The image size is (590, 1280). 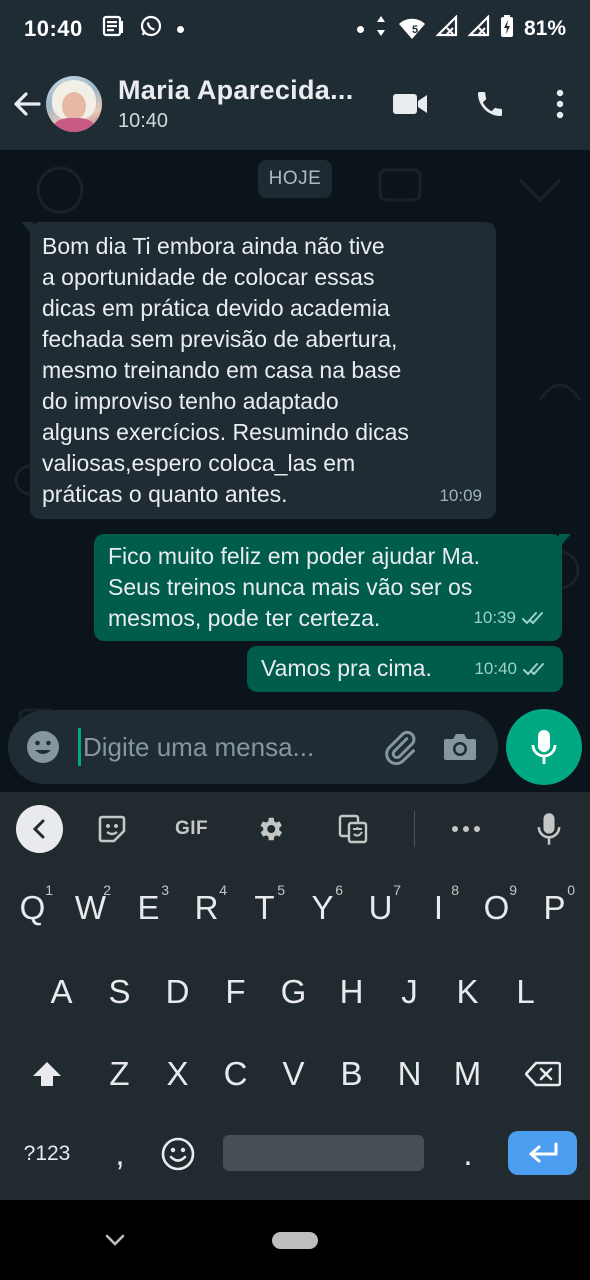 What do you see at coordinates (180, 29) in the screenshot?
I see `notification-dot` at bounding box center [180, 29].